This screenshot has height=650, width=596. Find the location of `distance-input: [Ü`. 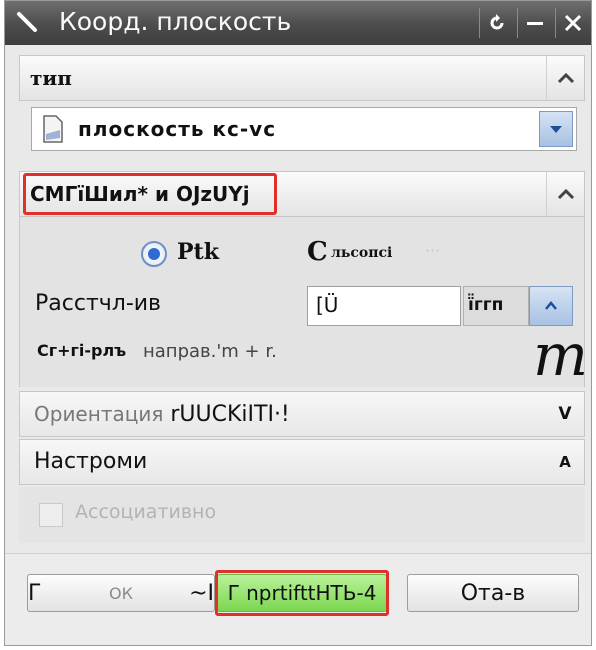

distance-input: [Ü is located at coordinates (384, 306).